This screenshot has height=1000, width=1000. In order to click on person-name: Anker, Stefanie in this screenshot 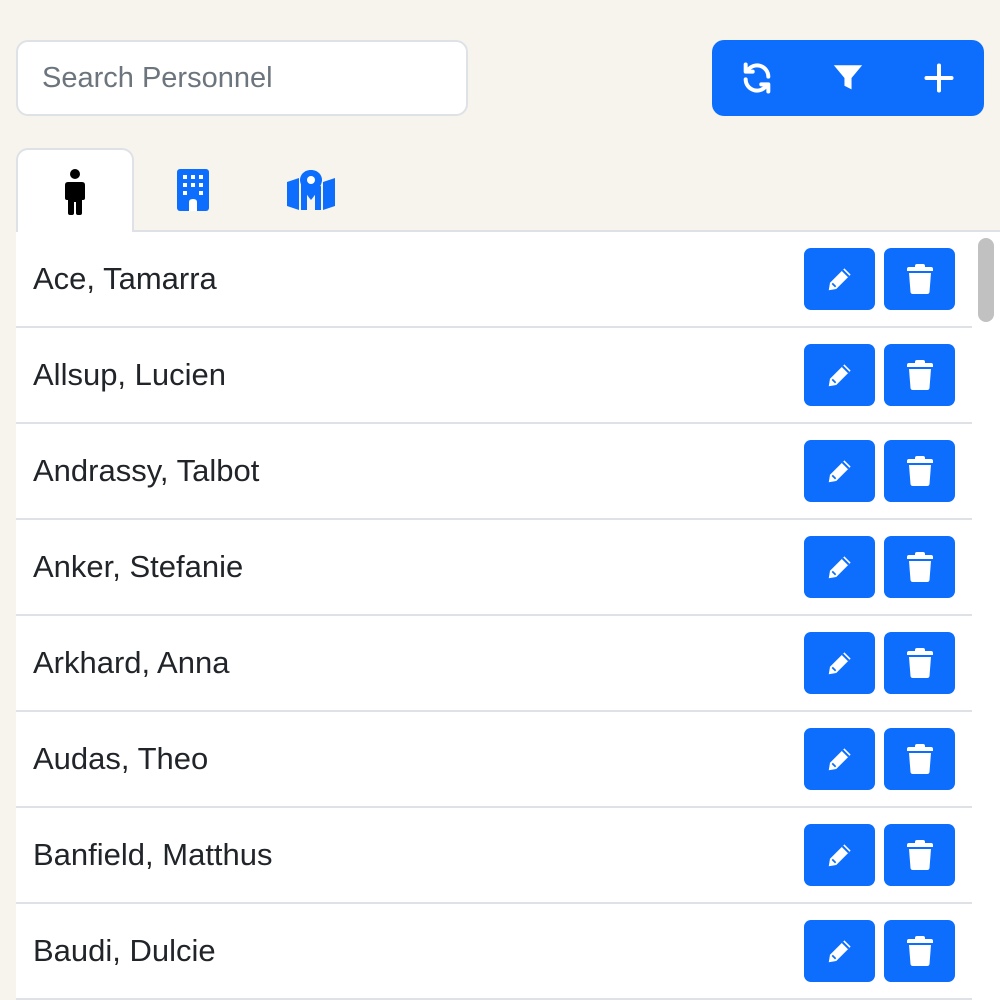, I will do `click(138, 566)`.